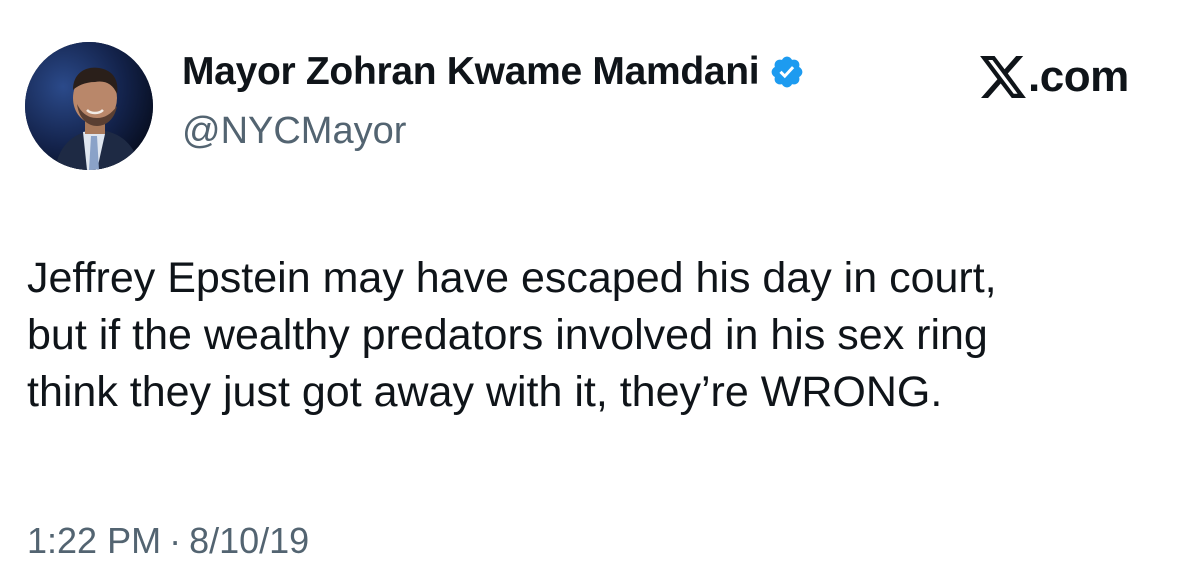 The image size is (1200, 584). I want to click on tweet-time: 1:22 PM, so click(94, 540).